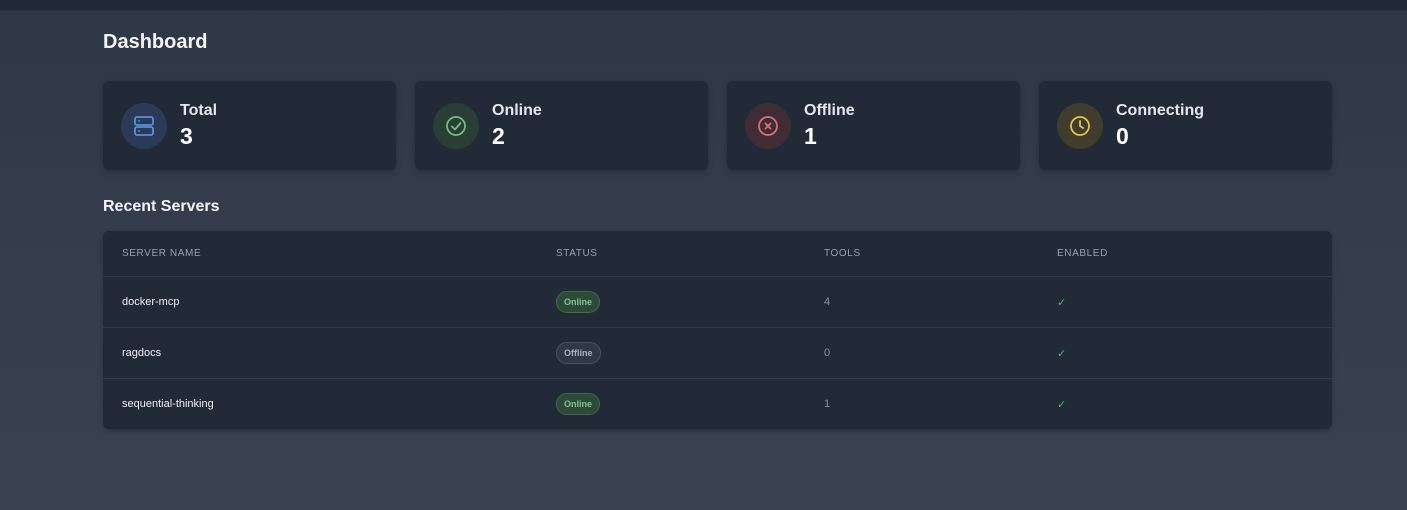  Describe the element at coordinates (186, 136) in the screenshot. I see `stat-value: 3` at that location.